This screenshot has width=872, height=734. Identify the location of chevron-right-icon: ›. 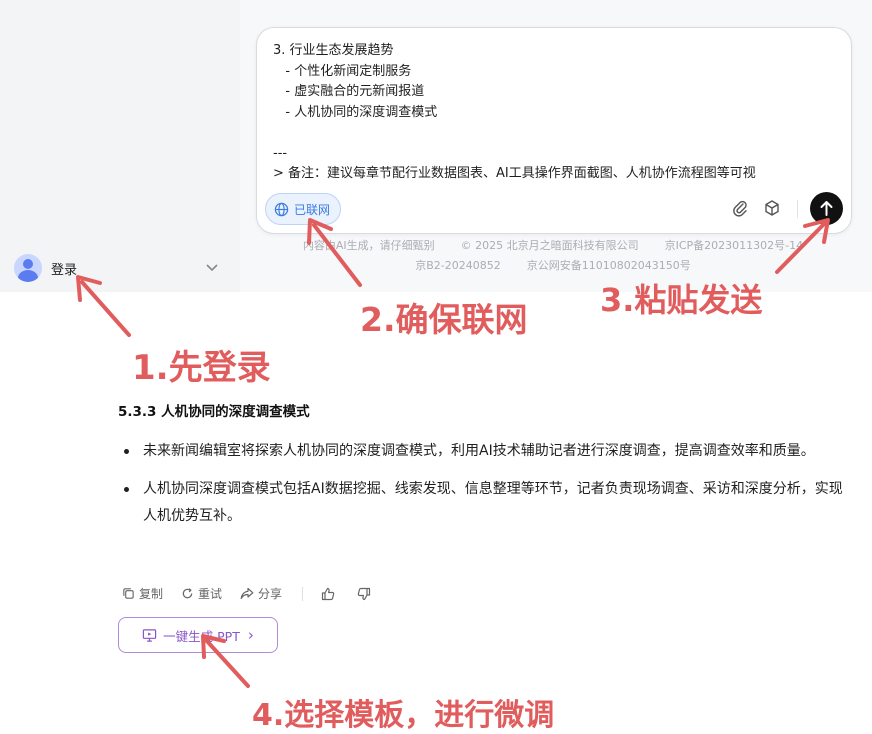
(250, 635).